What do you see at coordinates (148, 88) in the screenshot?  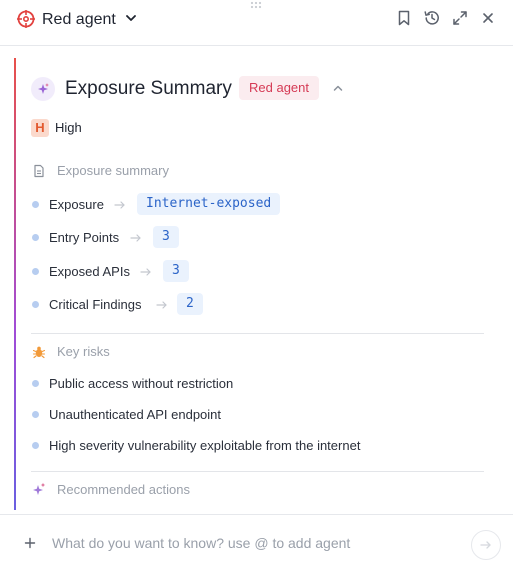 I see `summary-title: Exposure Summary` at bounding box center [148, 88].